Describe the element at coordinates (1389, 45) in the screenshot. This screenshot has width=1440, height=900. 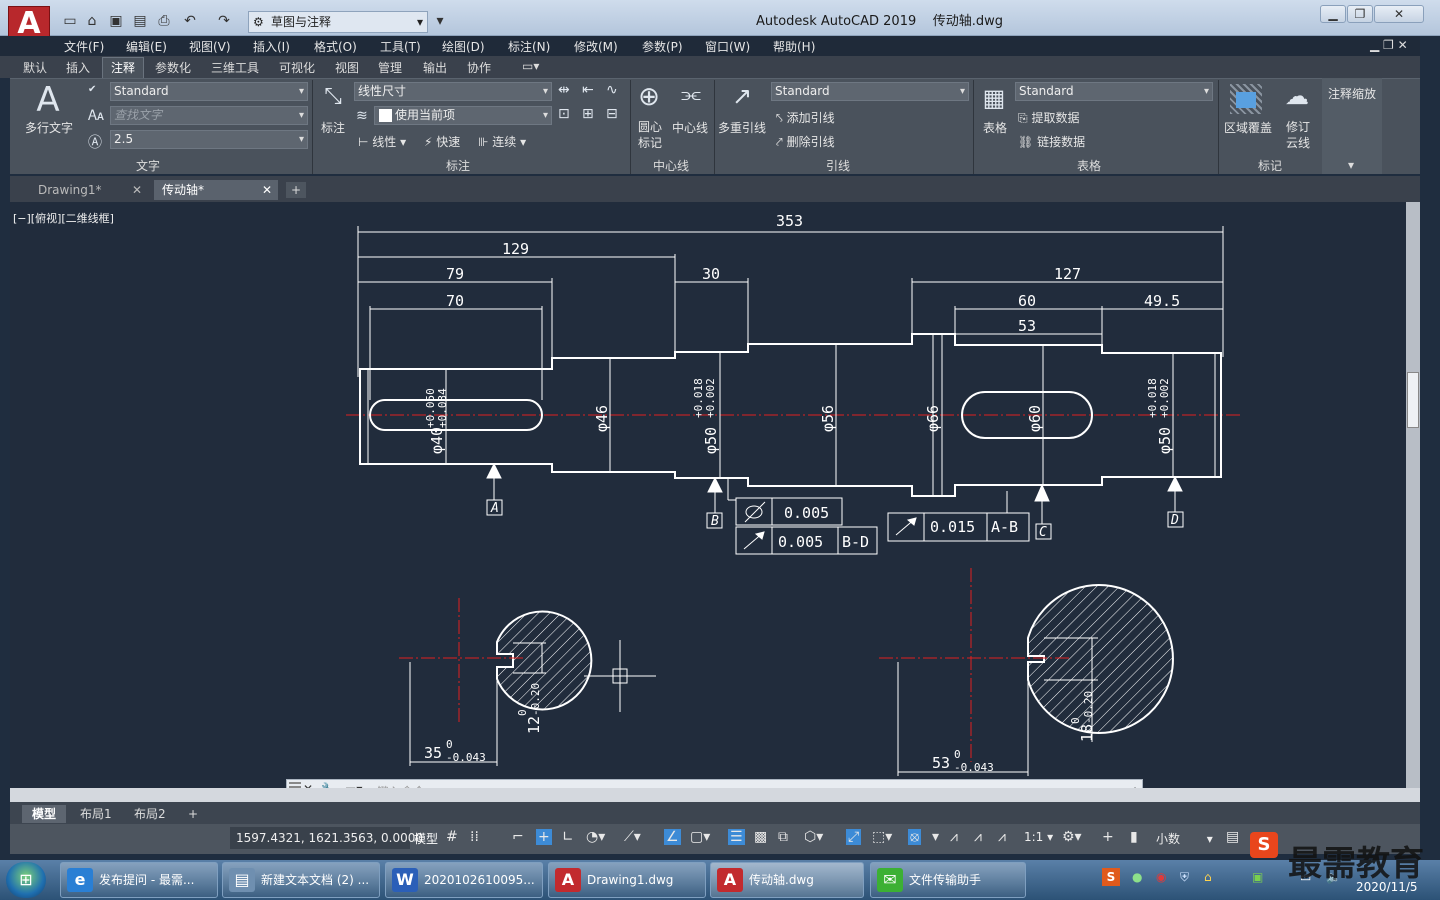
I see `doc-window-controls: ▁ ❐ ✕` at that location.